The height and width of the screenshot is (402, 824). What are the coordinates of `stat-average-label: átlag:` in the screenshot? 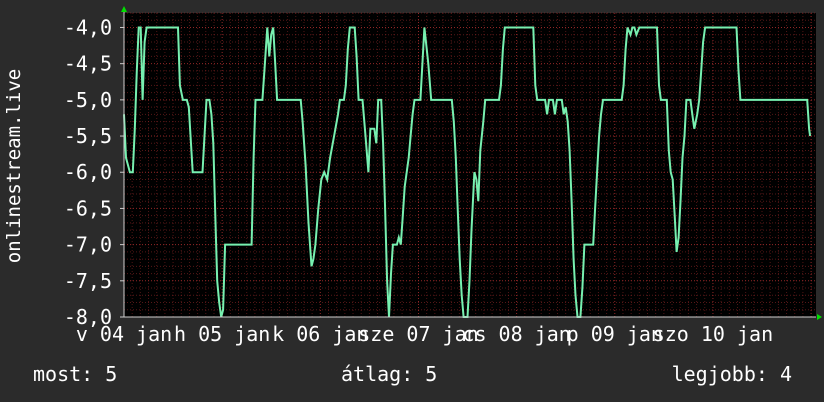 It's located at (377, 374).